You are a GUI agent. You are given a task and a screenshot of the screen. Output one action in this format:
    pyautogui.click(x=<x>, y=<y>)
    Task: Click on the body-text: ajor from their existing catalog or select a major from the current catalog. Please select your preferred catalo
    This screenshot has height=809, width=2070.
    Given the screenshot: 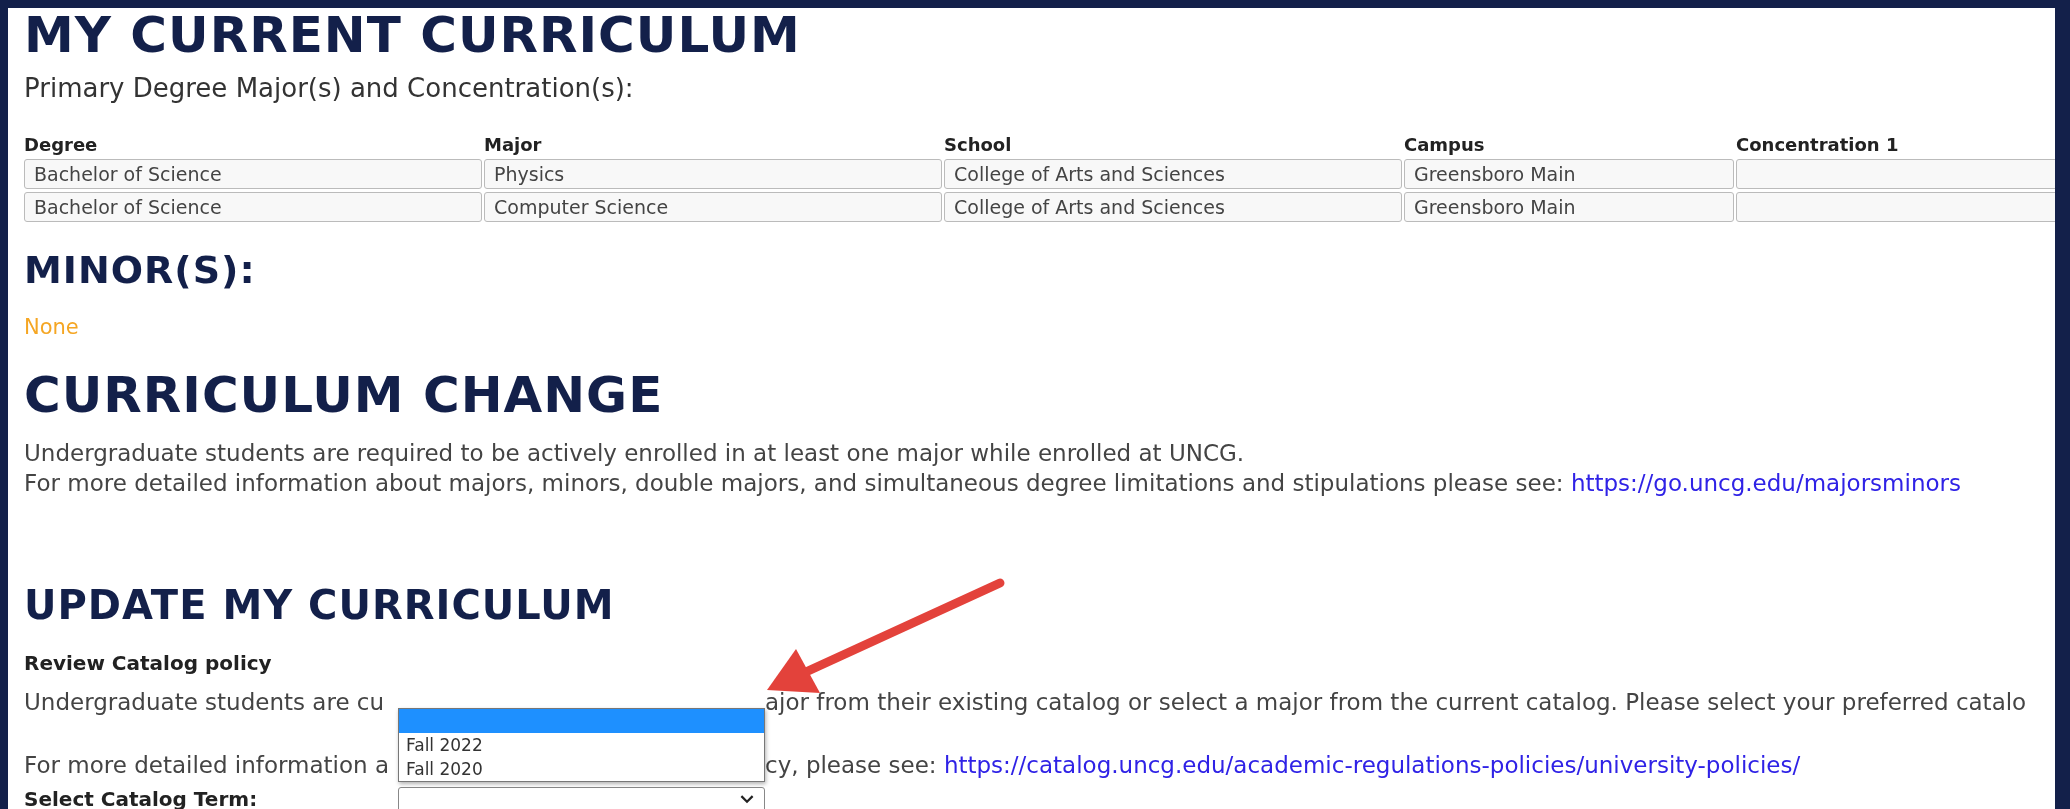 What is the action you would take?
    pyautogui.click(x=1396, y=702)
    